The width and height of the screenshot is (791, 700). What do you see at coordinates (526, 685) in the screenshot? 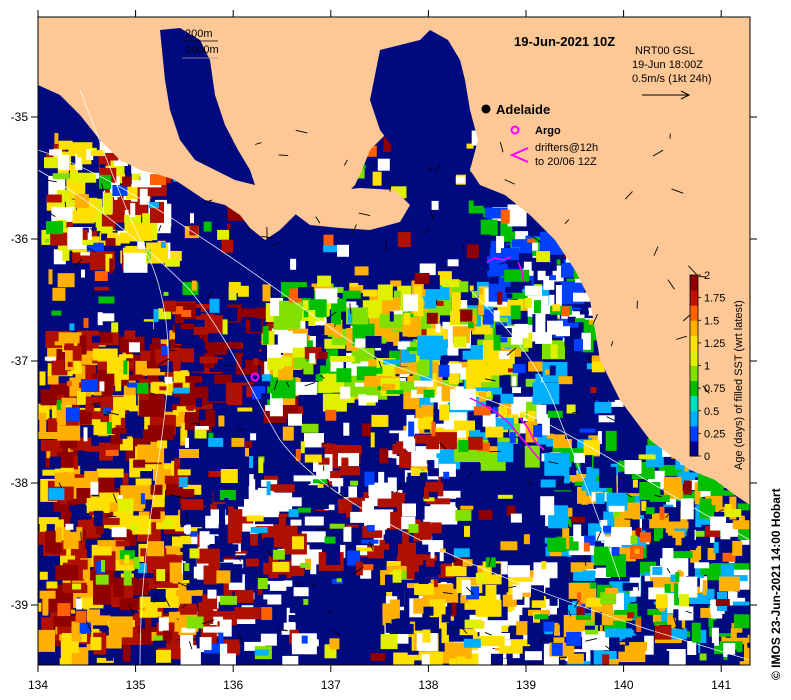
I see `x-tick-label: 139` at bounding box center [526, 685].